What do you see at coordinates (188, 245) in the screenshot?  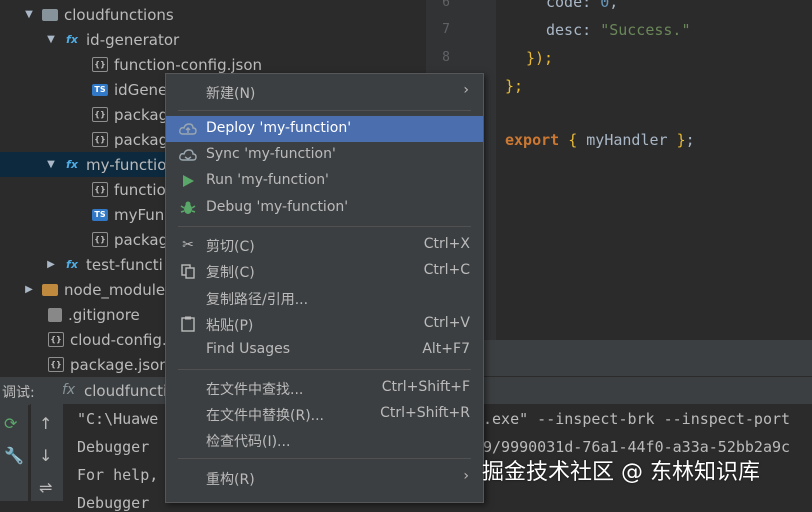 I see `cut-icon: ✂` at bounding box center [188, 245].